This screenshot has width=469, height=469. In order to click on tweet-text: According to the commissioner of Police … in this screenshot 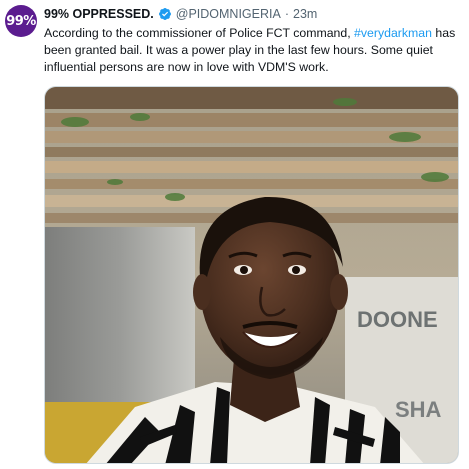, I will do `click(254, 50)`.